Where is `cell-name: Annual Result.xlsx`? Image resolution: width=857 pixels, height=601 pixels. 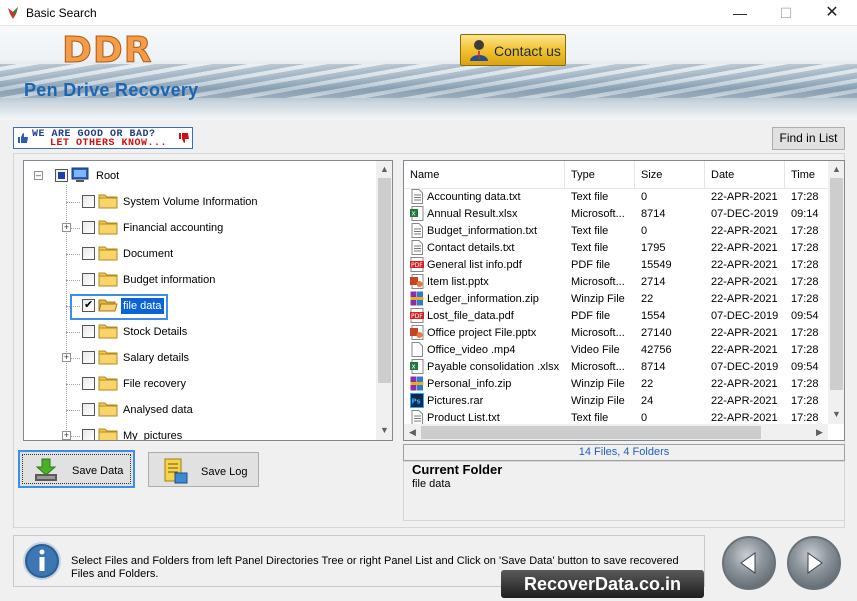 cell-name: Annual Result.xlsx is located at coordinates (472, 214).